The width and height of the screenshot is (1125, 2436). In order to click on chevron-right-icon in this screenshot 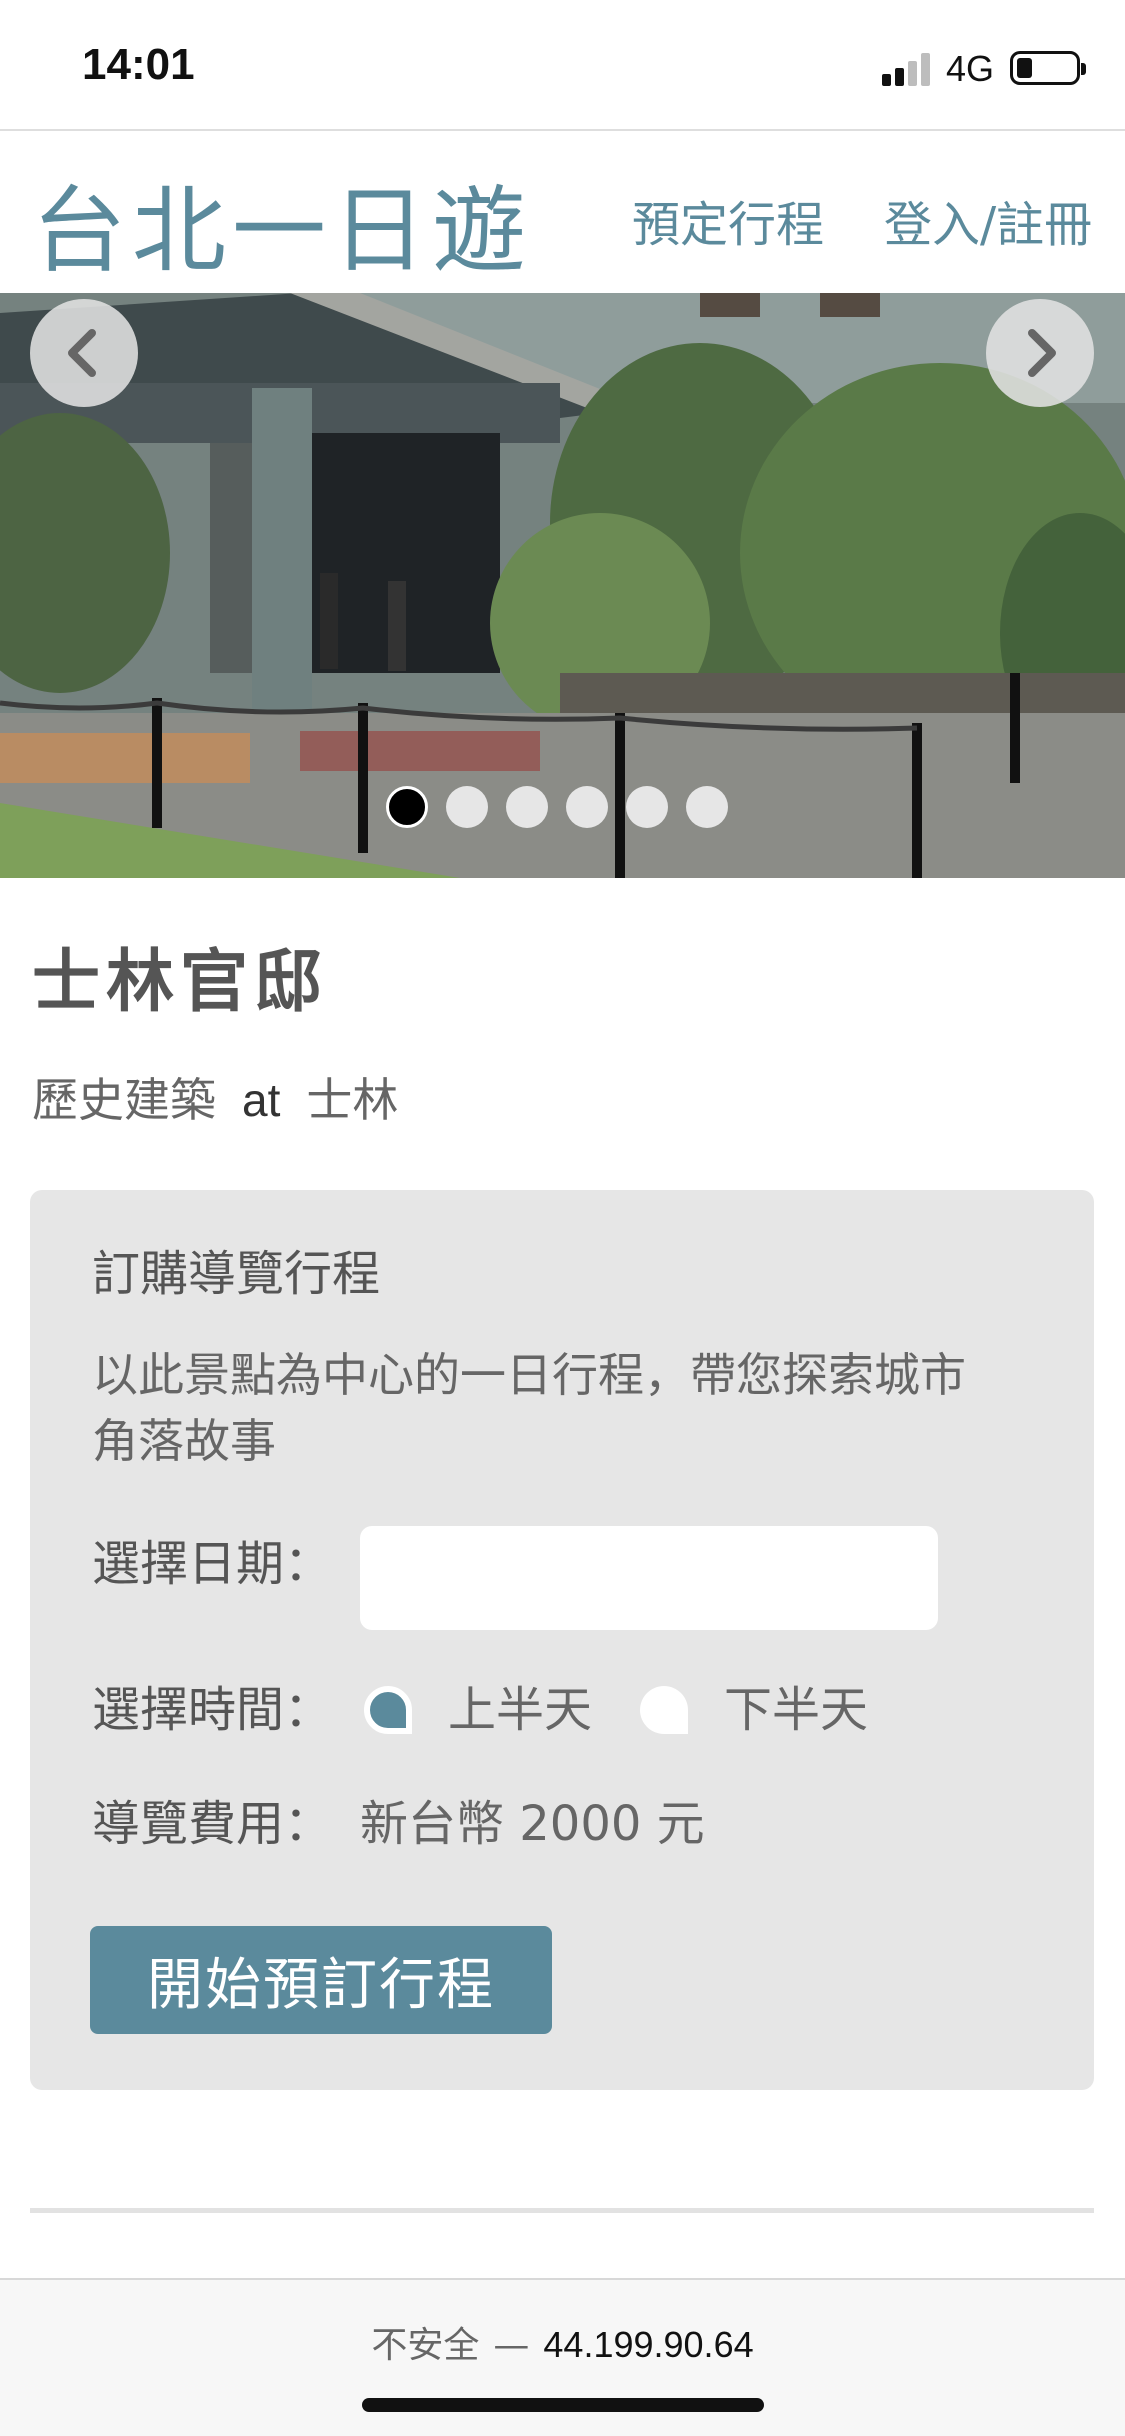, I will do `click(1042, 353)`.